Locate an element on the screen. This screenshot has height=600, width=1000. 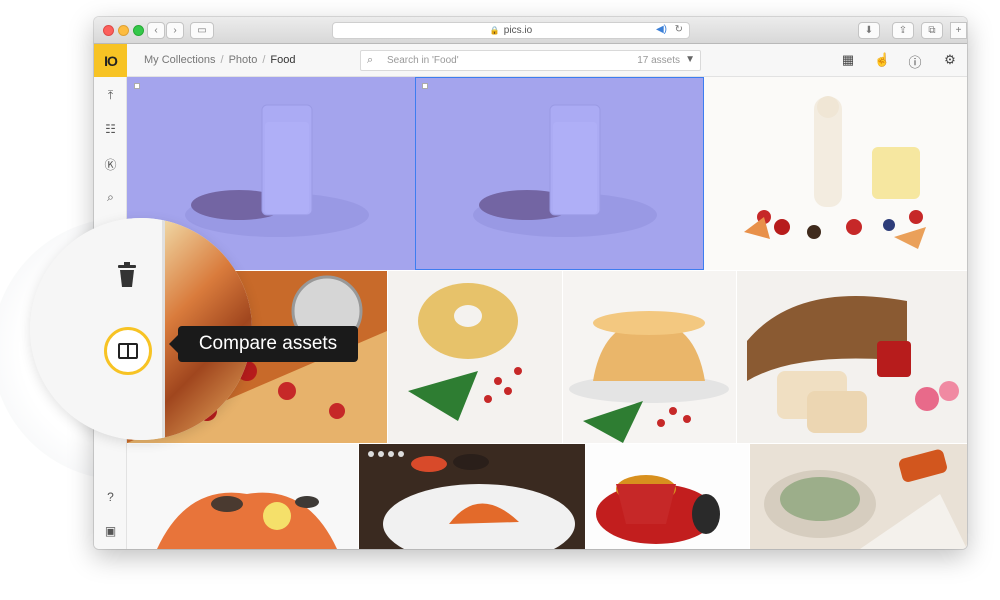
sidebar-toggle-button: ▭ is located at coordinates (202, 30).